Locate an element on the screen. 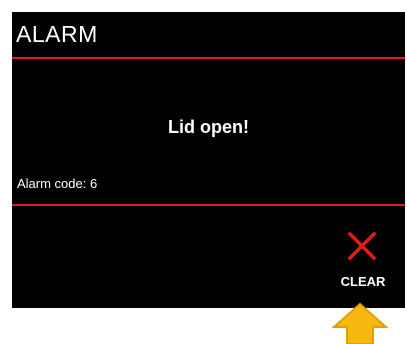 This screenshot has width=407, height=344. clear-button: CLEAR is located at coordinates (363, 260).